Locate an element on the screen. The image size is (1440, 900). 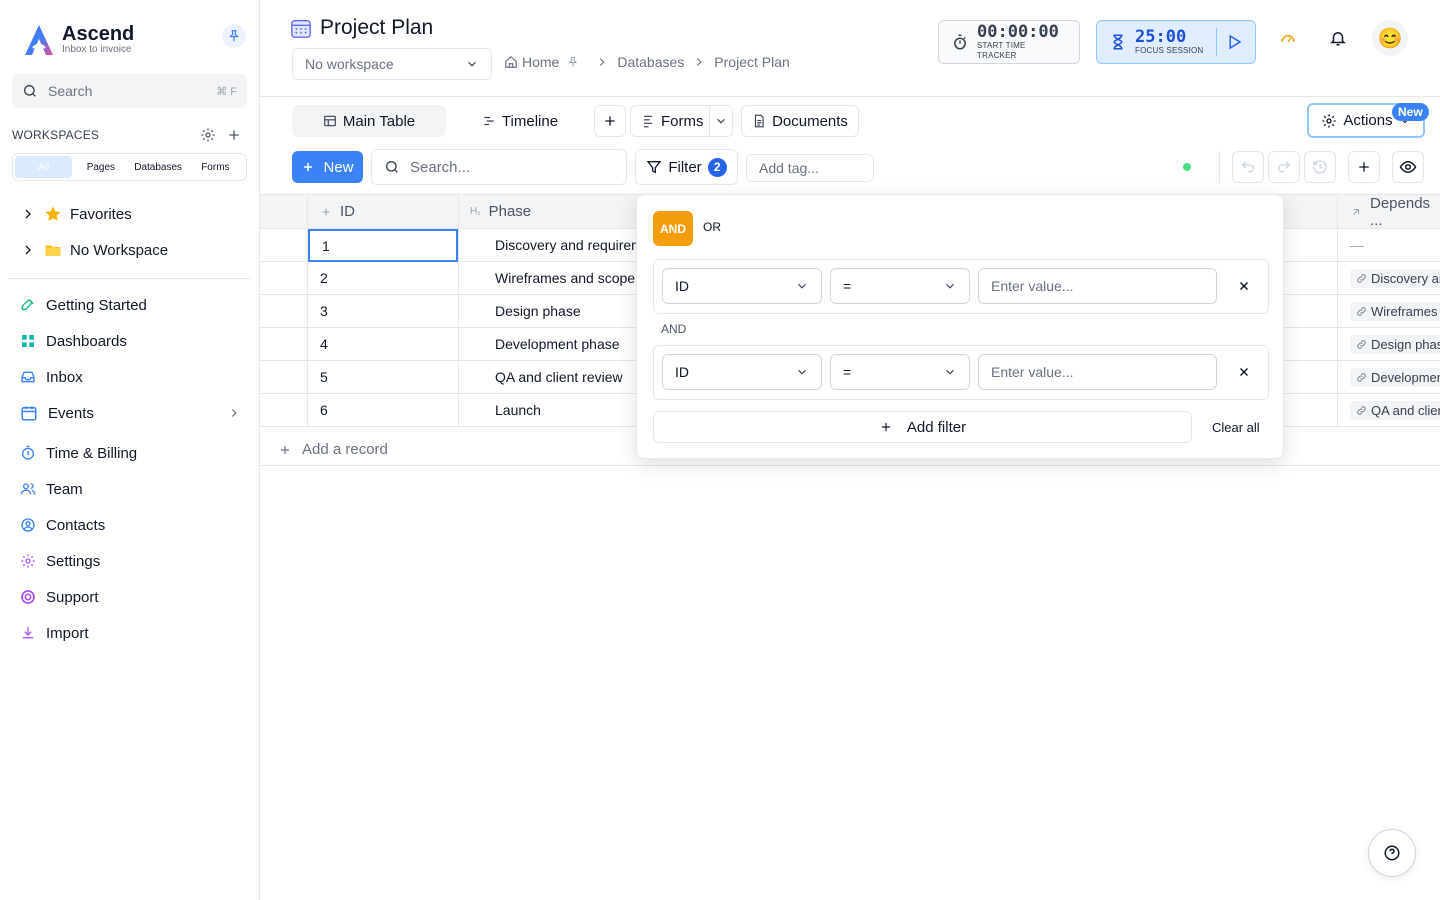
add-column-button is located at coordinates (1364, 167).